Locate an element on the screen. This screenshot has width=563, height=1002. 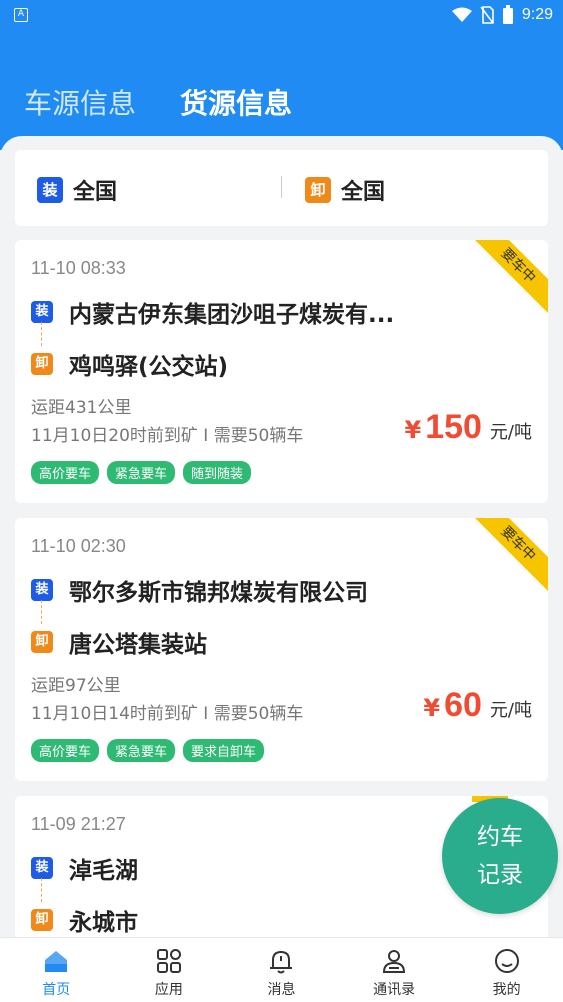
load-region-filter: 装 全国 is located at coordinates (77, 190).